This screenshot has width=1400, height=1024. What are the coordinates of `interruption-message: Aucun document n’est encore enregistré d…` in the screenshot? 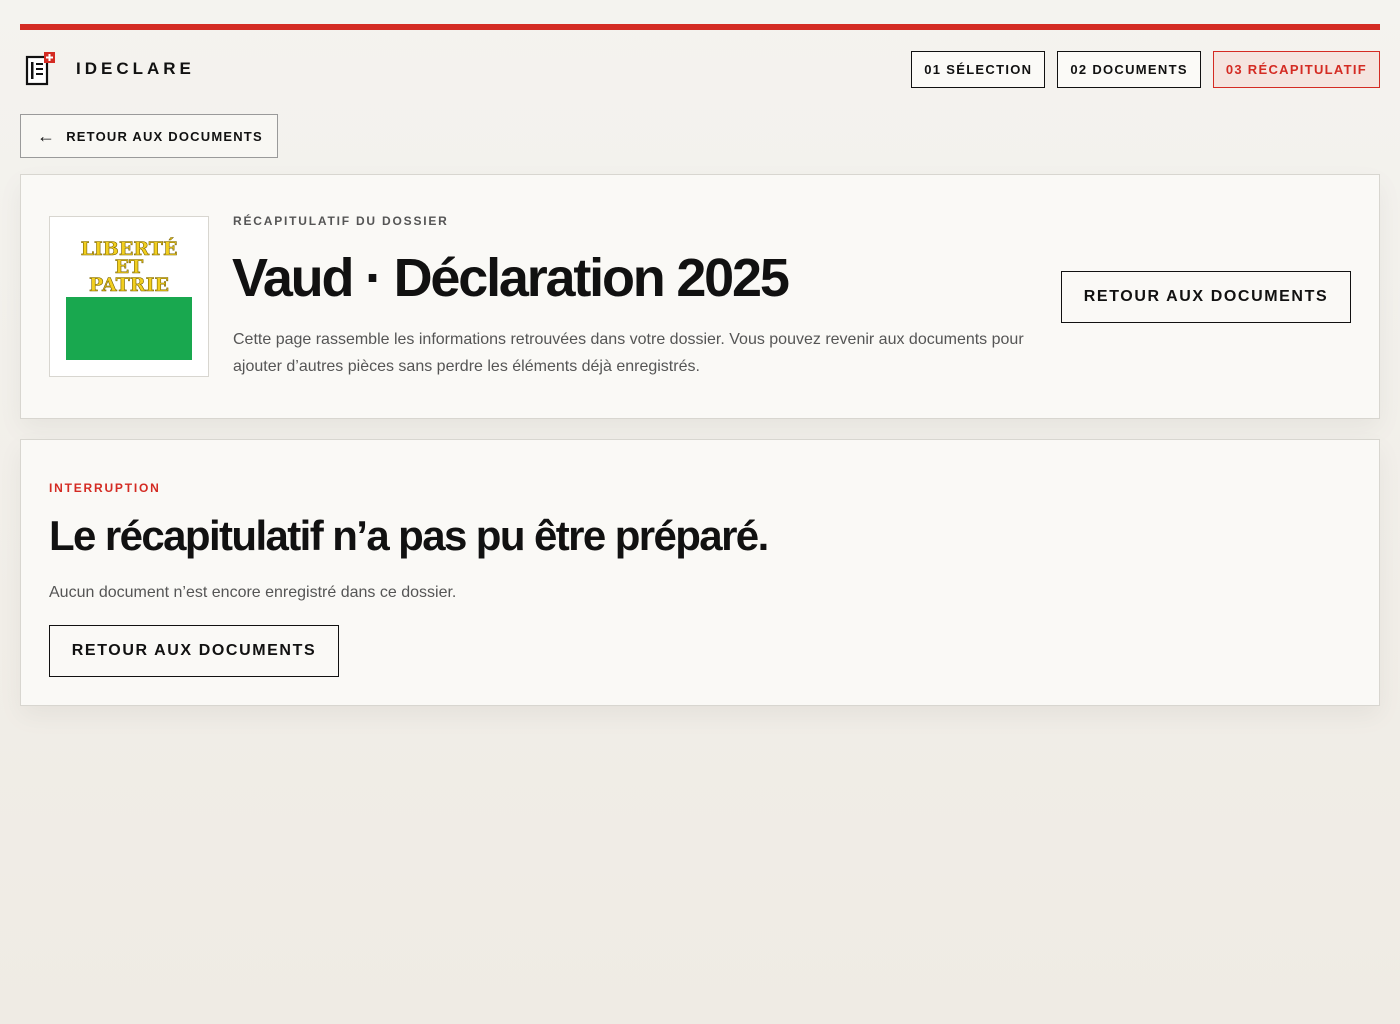 It's located at (253, 592).